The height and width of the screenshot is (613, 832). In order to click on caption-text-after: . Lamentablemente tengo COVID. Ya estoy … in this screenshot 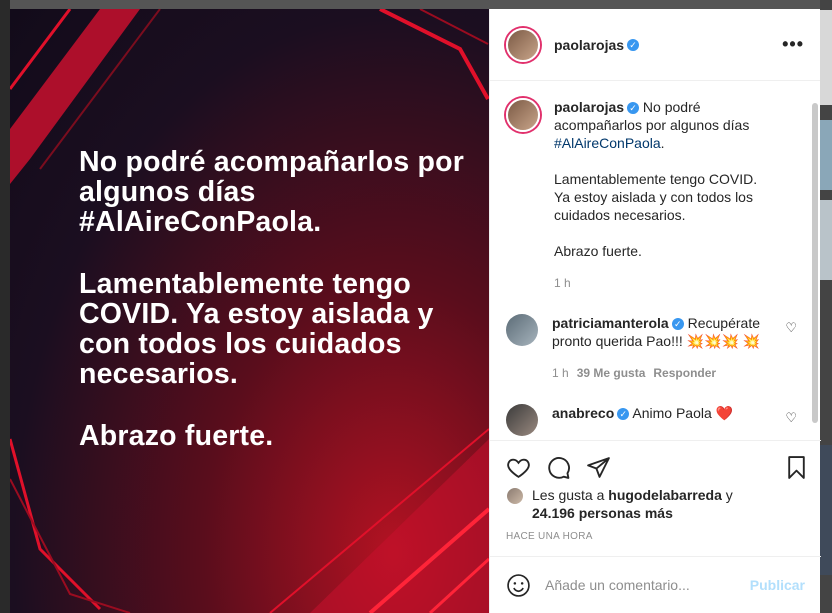, I will do `click(656, 197)`.